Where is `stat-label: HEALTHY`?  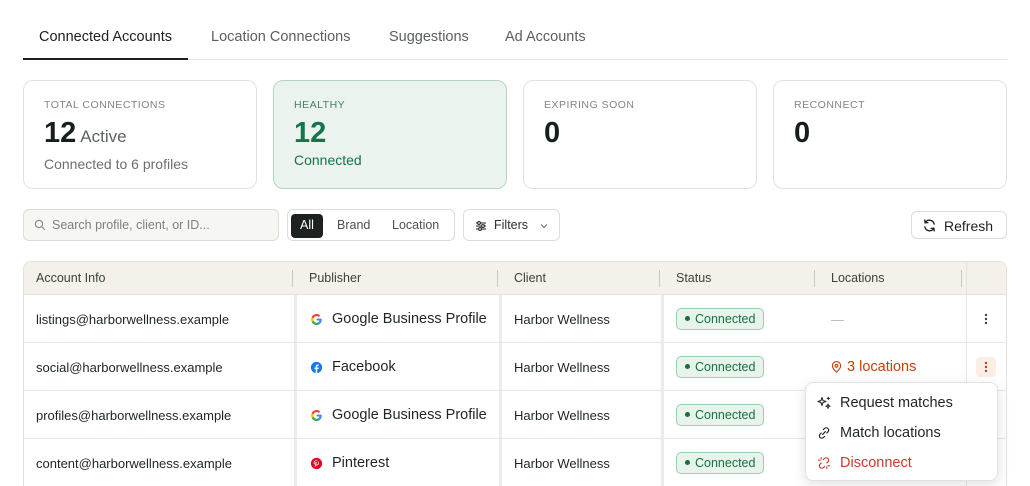
stat-label: HEALTHY is located at coordinates (320, 105).